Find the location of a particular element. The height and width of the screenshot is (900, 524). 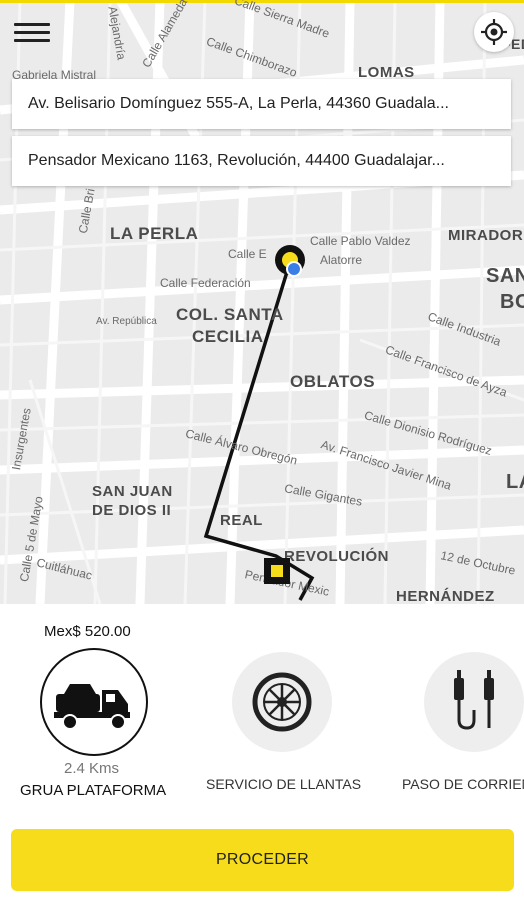

area-label: MIRADOR is located at coordinates (486, 235).